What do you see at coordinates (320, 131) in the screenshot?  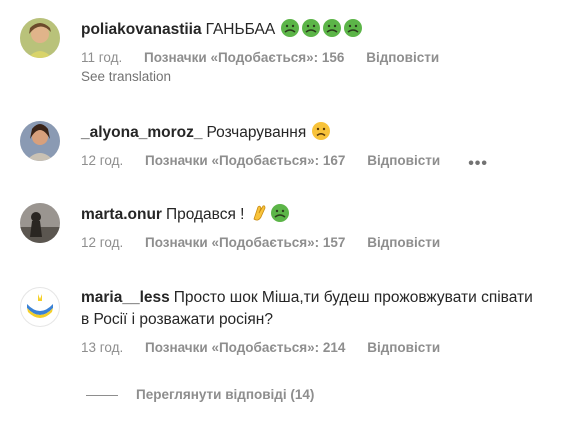 I see `sad-face-icon` at bounding box center [320, 131].